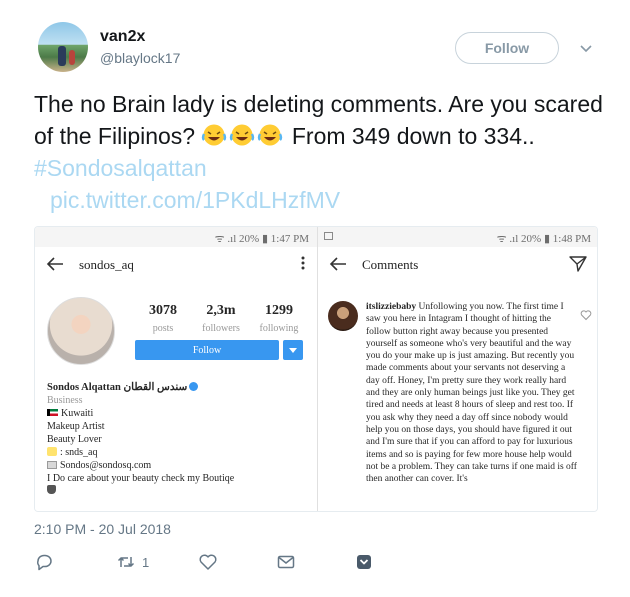 This screenshot has width=630, height=597. What do you see at coordinates (207, 350) in the screenshot?
I see `instagram-follow-button: Follow` at bounding box center [207, 350].